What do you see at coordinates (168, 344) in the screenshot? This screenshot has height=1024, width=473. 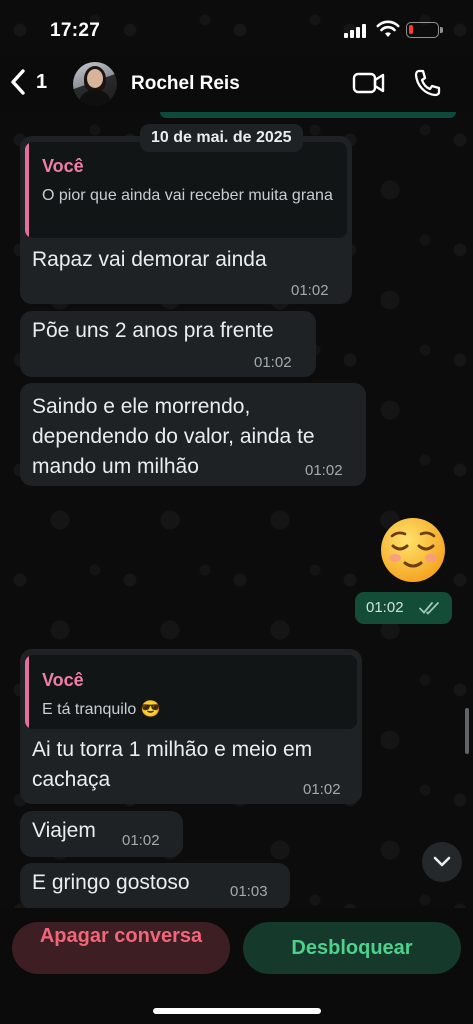 I see `message-bubble-incoming: Põe uns 2 anos pra frente 01:02` at bounding box center [168, 344].